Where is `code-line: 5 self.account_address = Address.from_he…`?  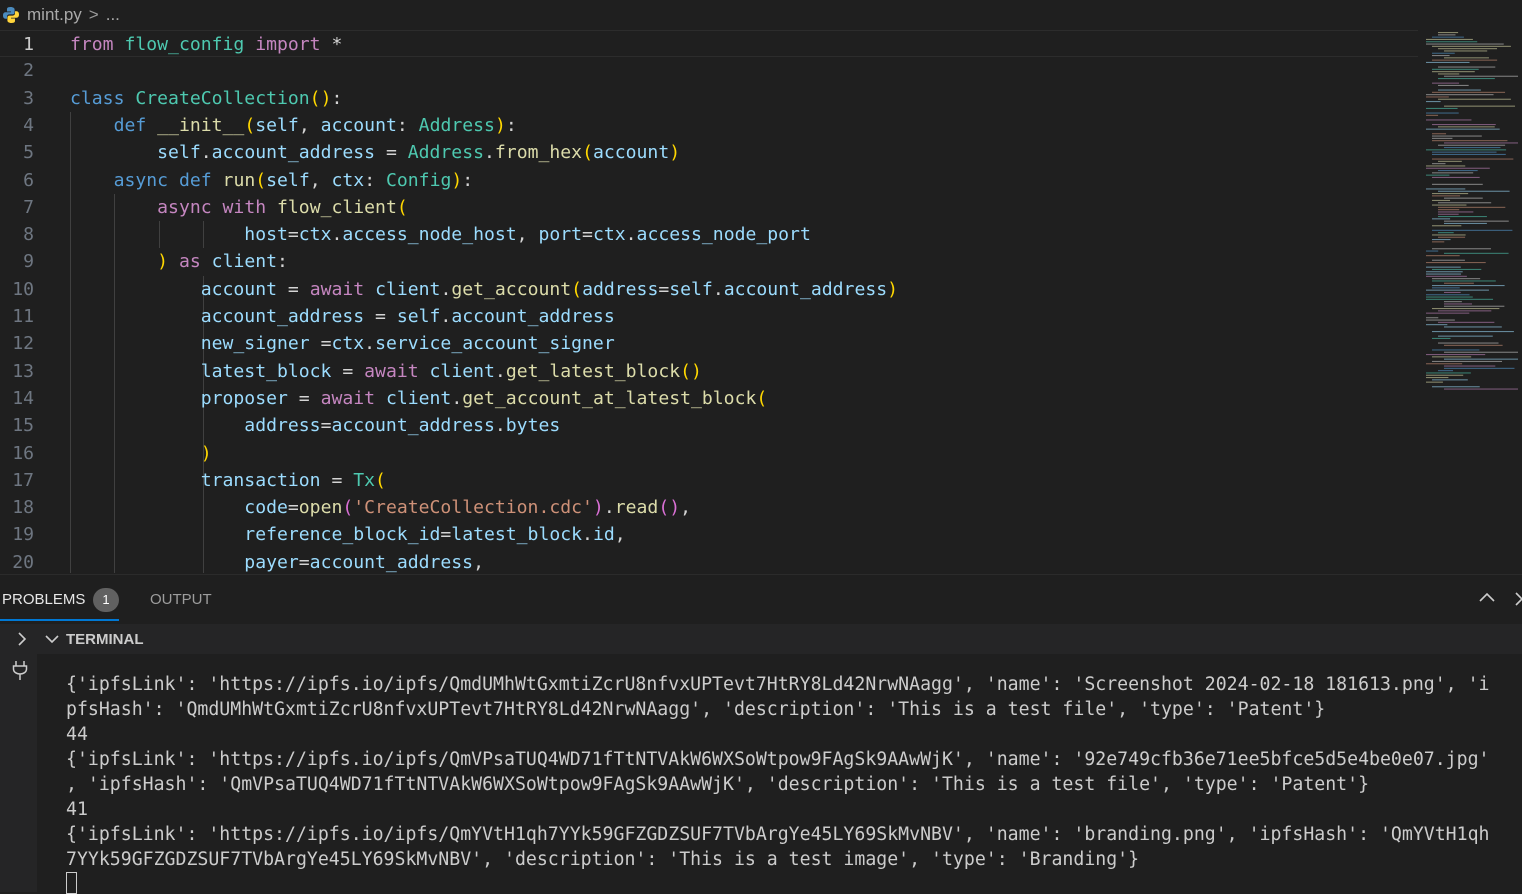
code-line: 5 self.account_address = Address.from_he… is located at coordinates (710, 152).